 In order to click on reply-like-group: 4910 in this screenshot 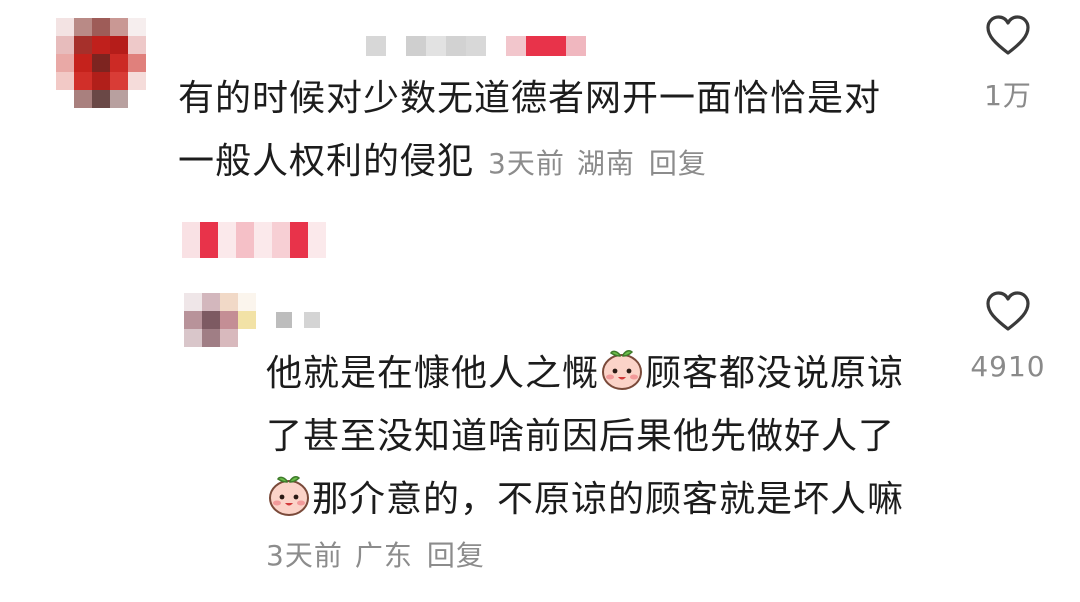, I will do `click(1008, 336)`.